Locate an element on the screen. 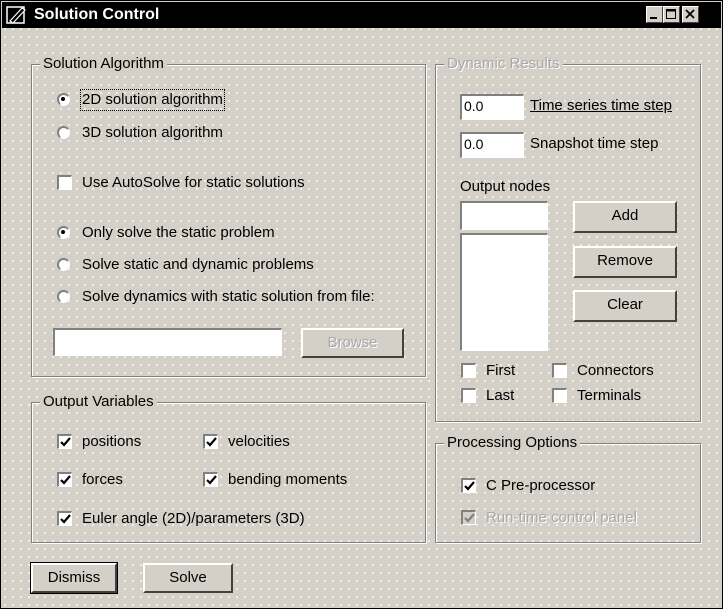  radio-label: 2D solution algorithm is located at coordinates (152, 100).